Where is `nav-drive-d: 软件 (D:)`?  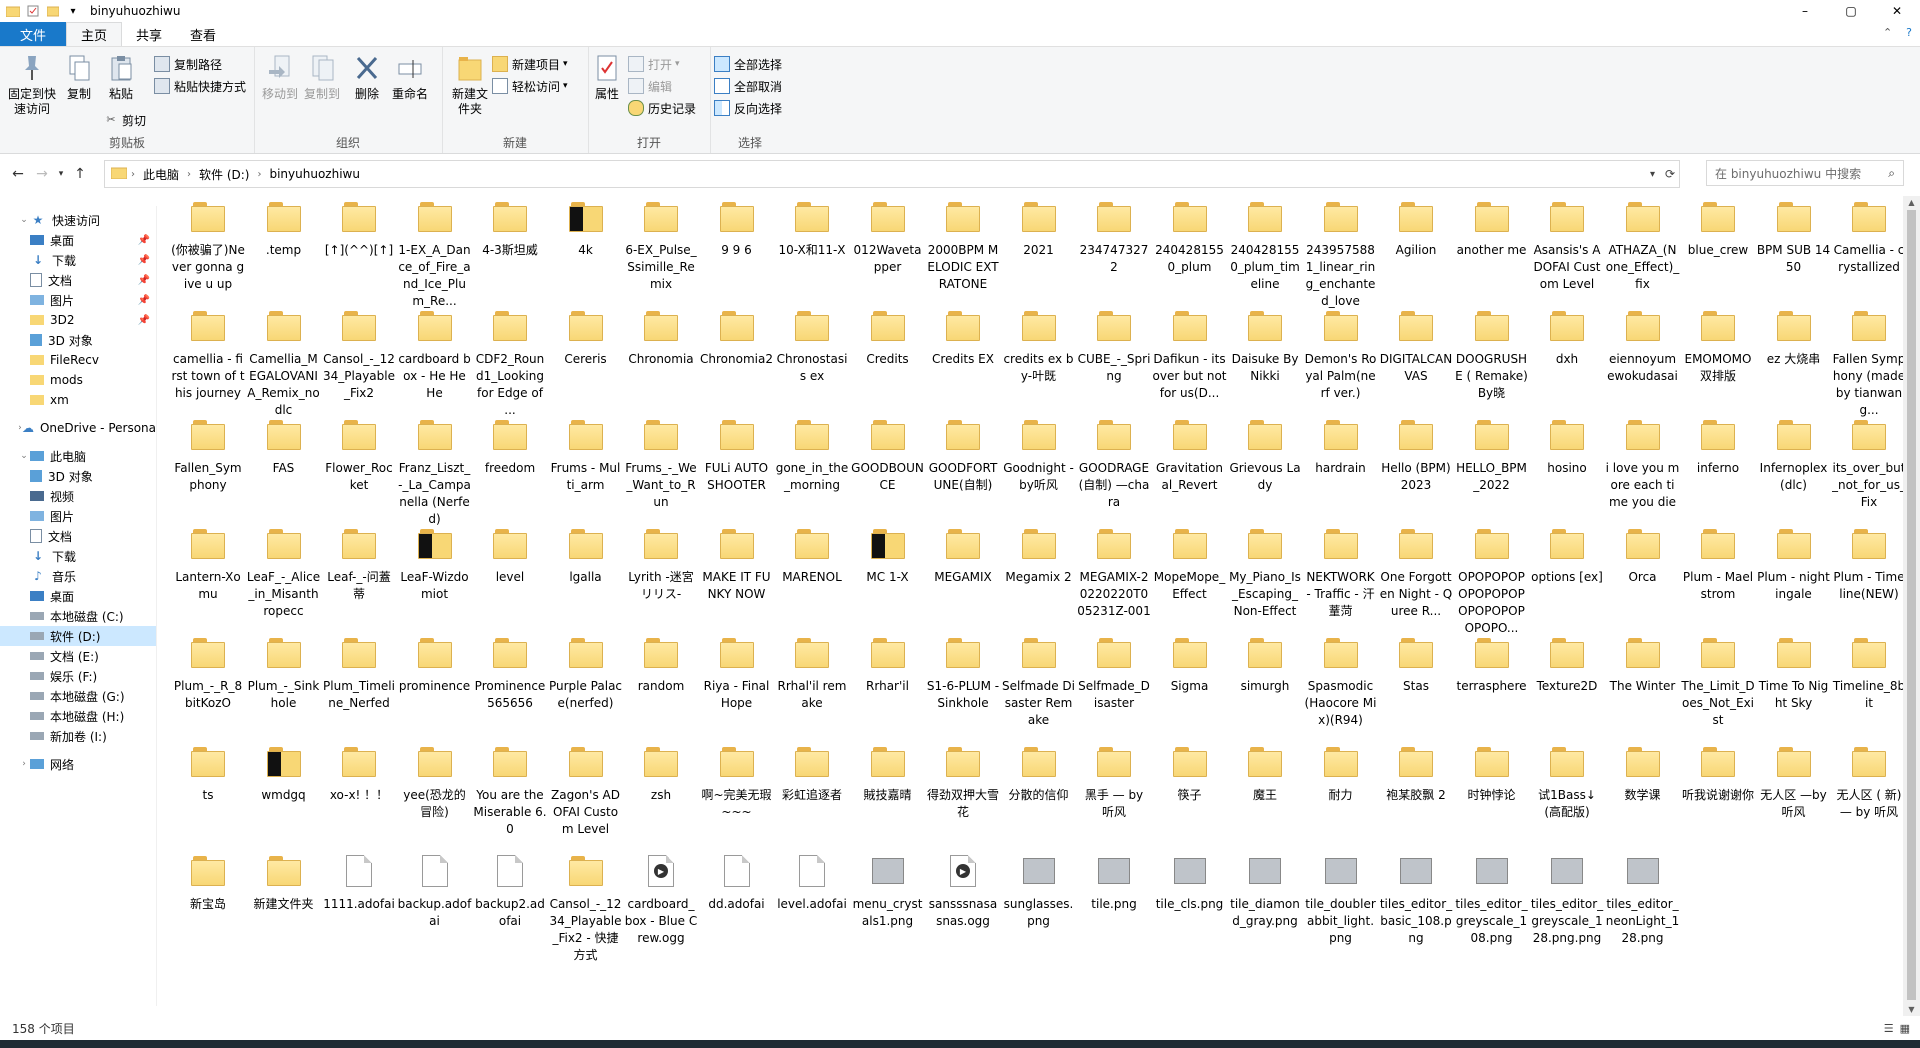
nav-drive-d: 软件 (D:) is located at coordinates (78, 636).